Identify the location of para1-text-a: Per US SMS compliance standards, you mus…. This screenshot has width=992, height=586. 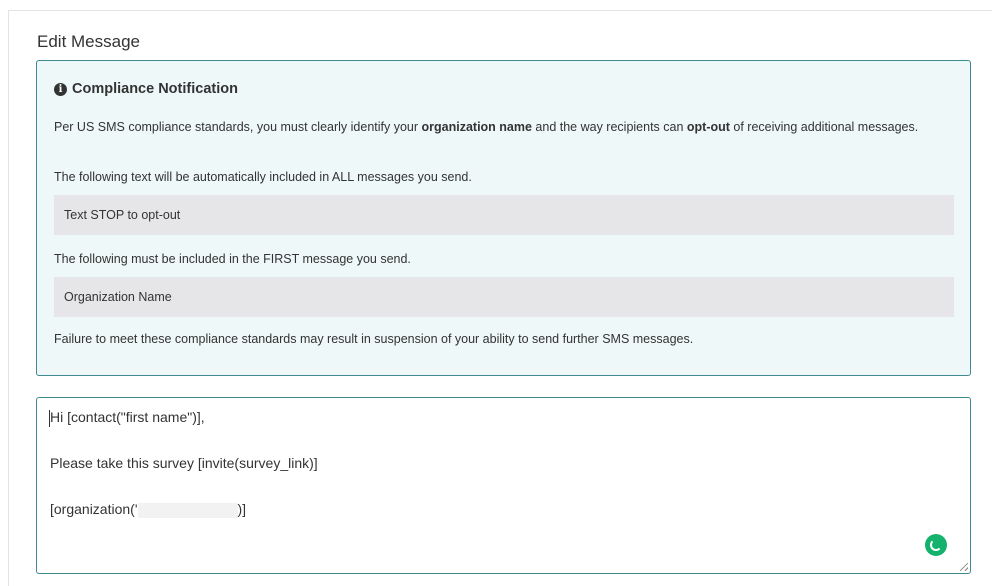
(238, 127).